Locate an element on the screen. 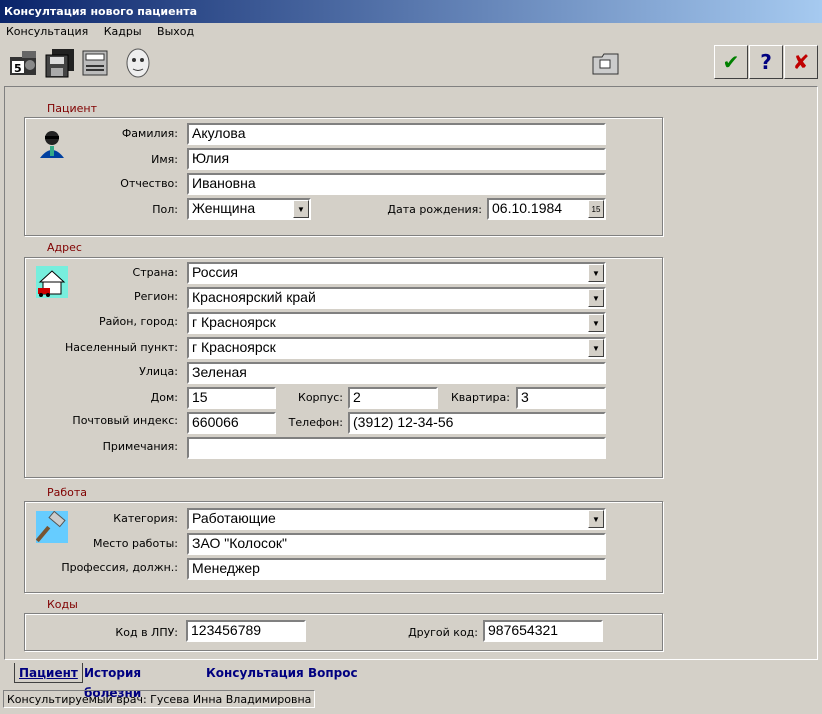 This screenshot has height=714, width=822. workplace-field: ЗАО "Колосок" is located at coordinates (396, 544).